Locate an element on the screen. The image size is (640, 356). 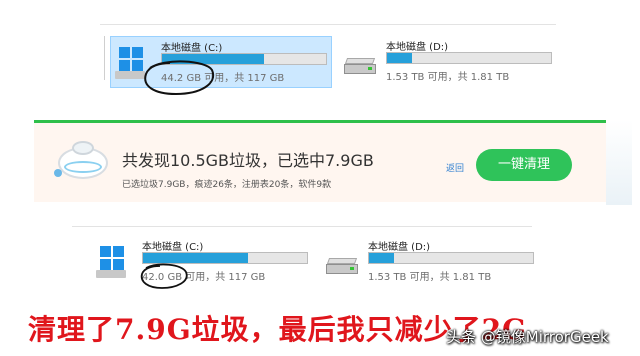
drive-c-bottom: 本地磁盘 (C:) 42.0 GB 可用，共 117 GB is located at coordinates (203, 262).